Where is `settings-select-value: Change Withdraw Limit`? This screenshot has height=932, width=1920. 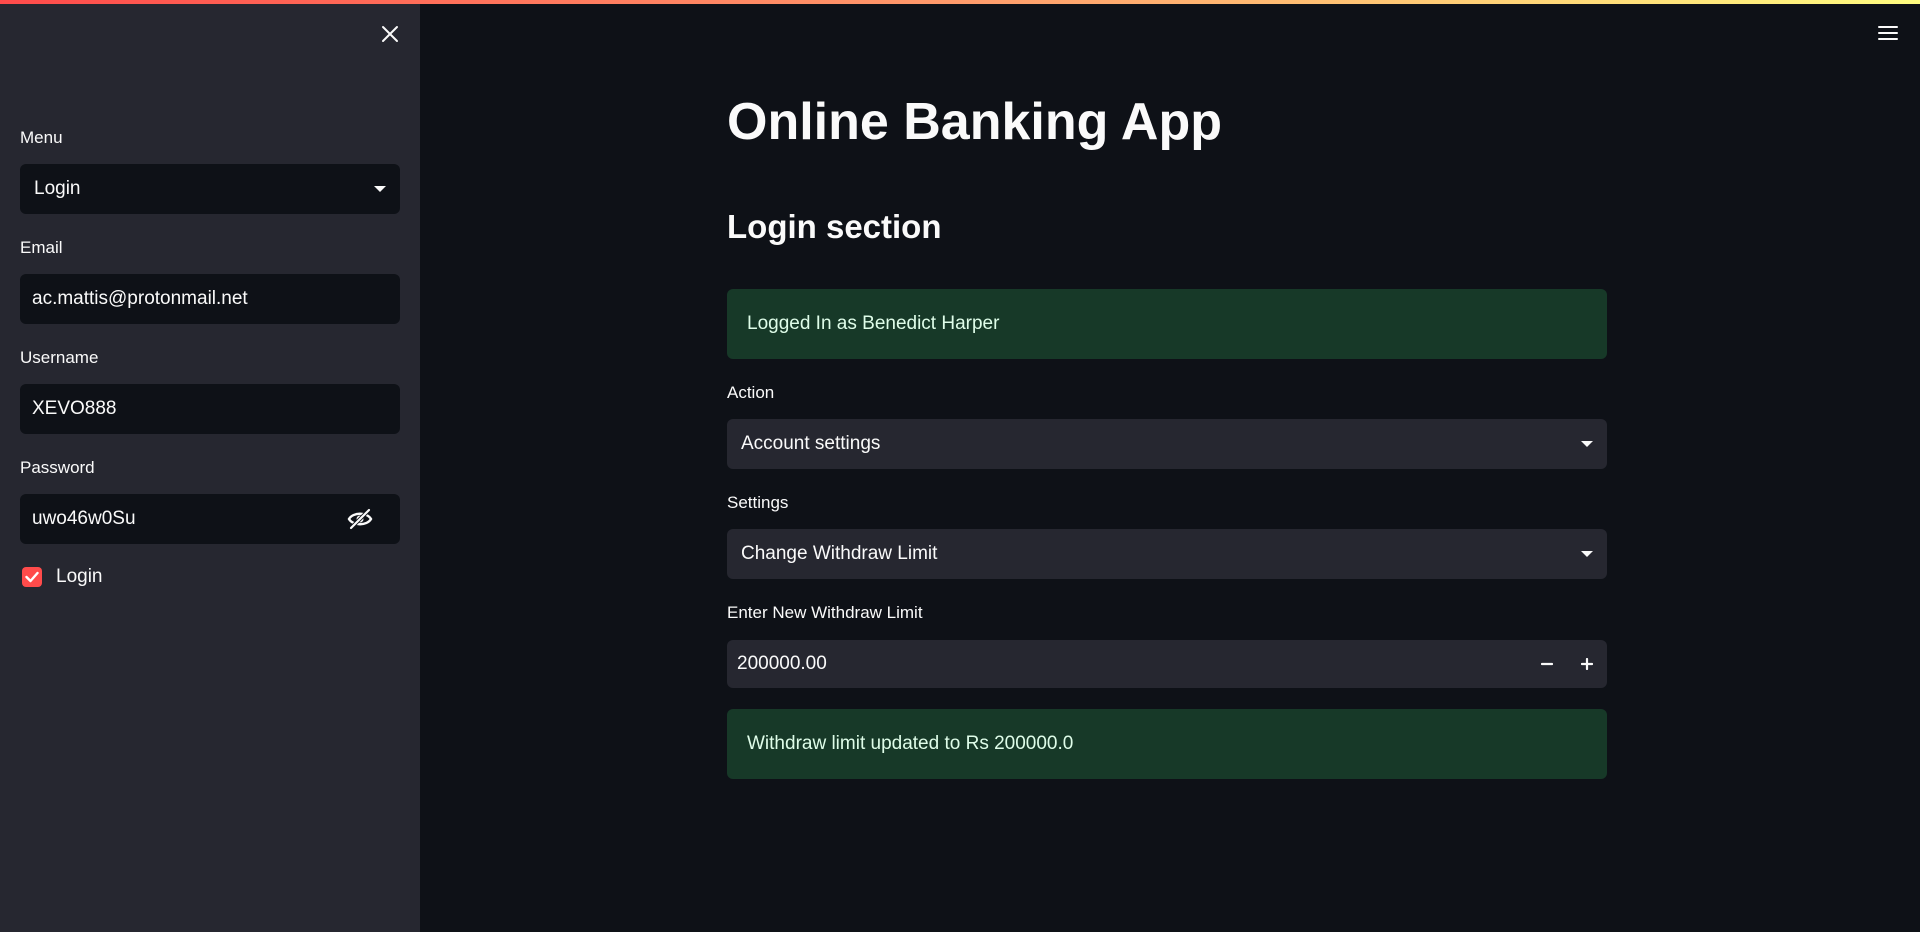 settings-select-value: Change Withdraw Limit is located at coordinates (839, 553).